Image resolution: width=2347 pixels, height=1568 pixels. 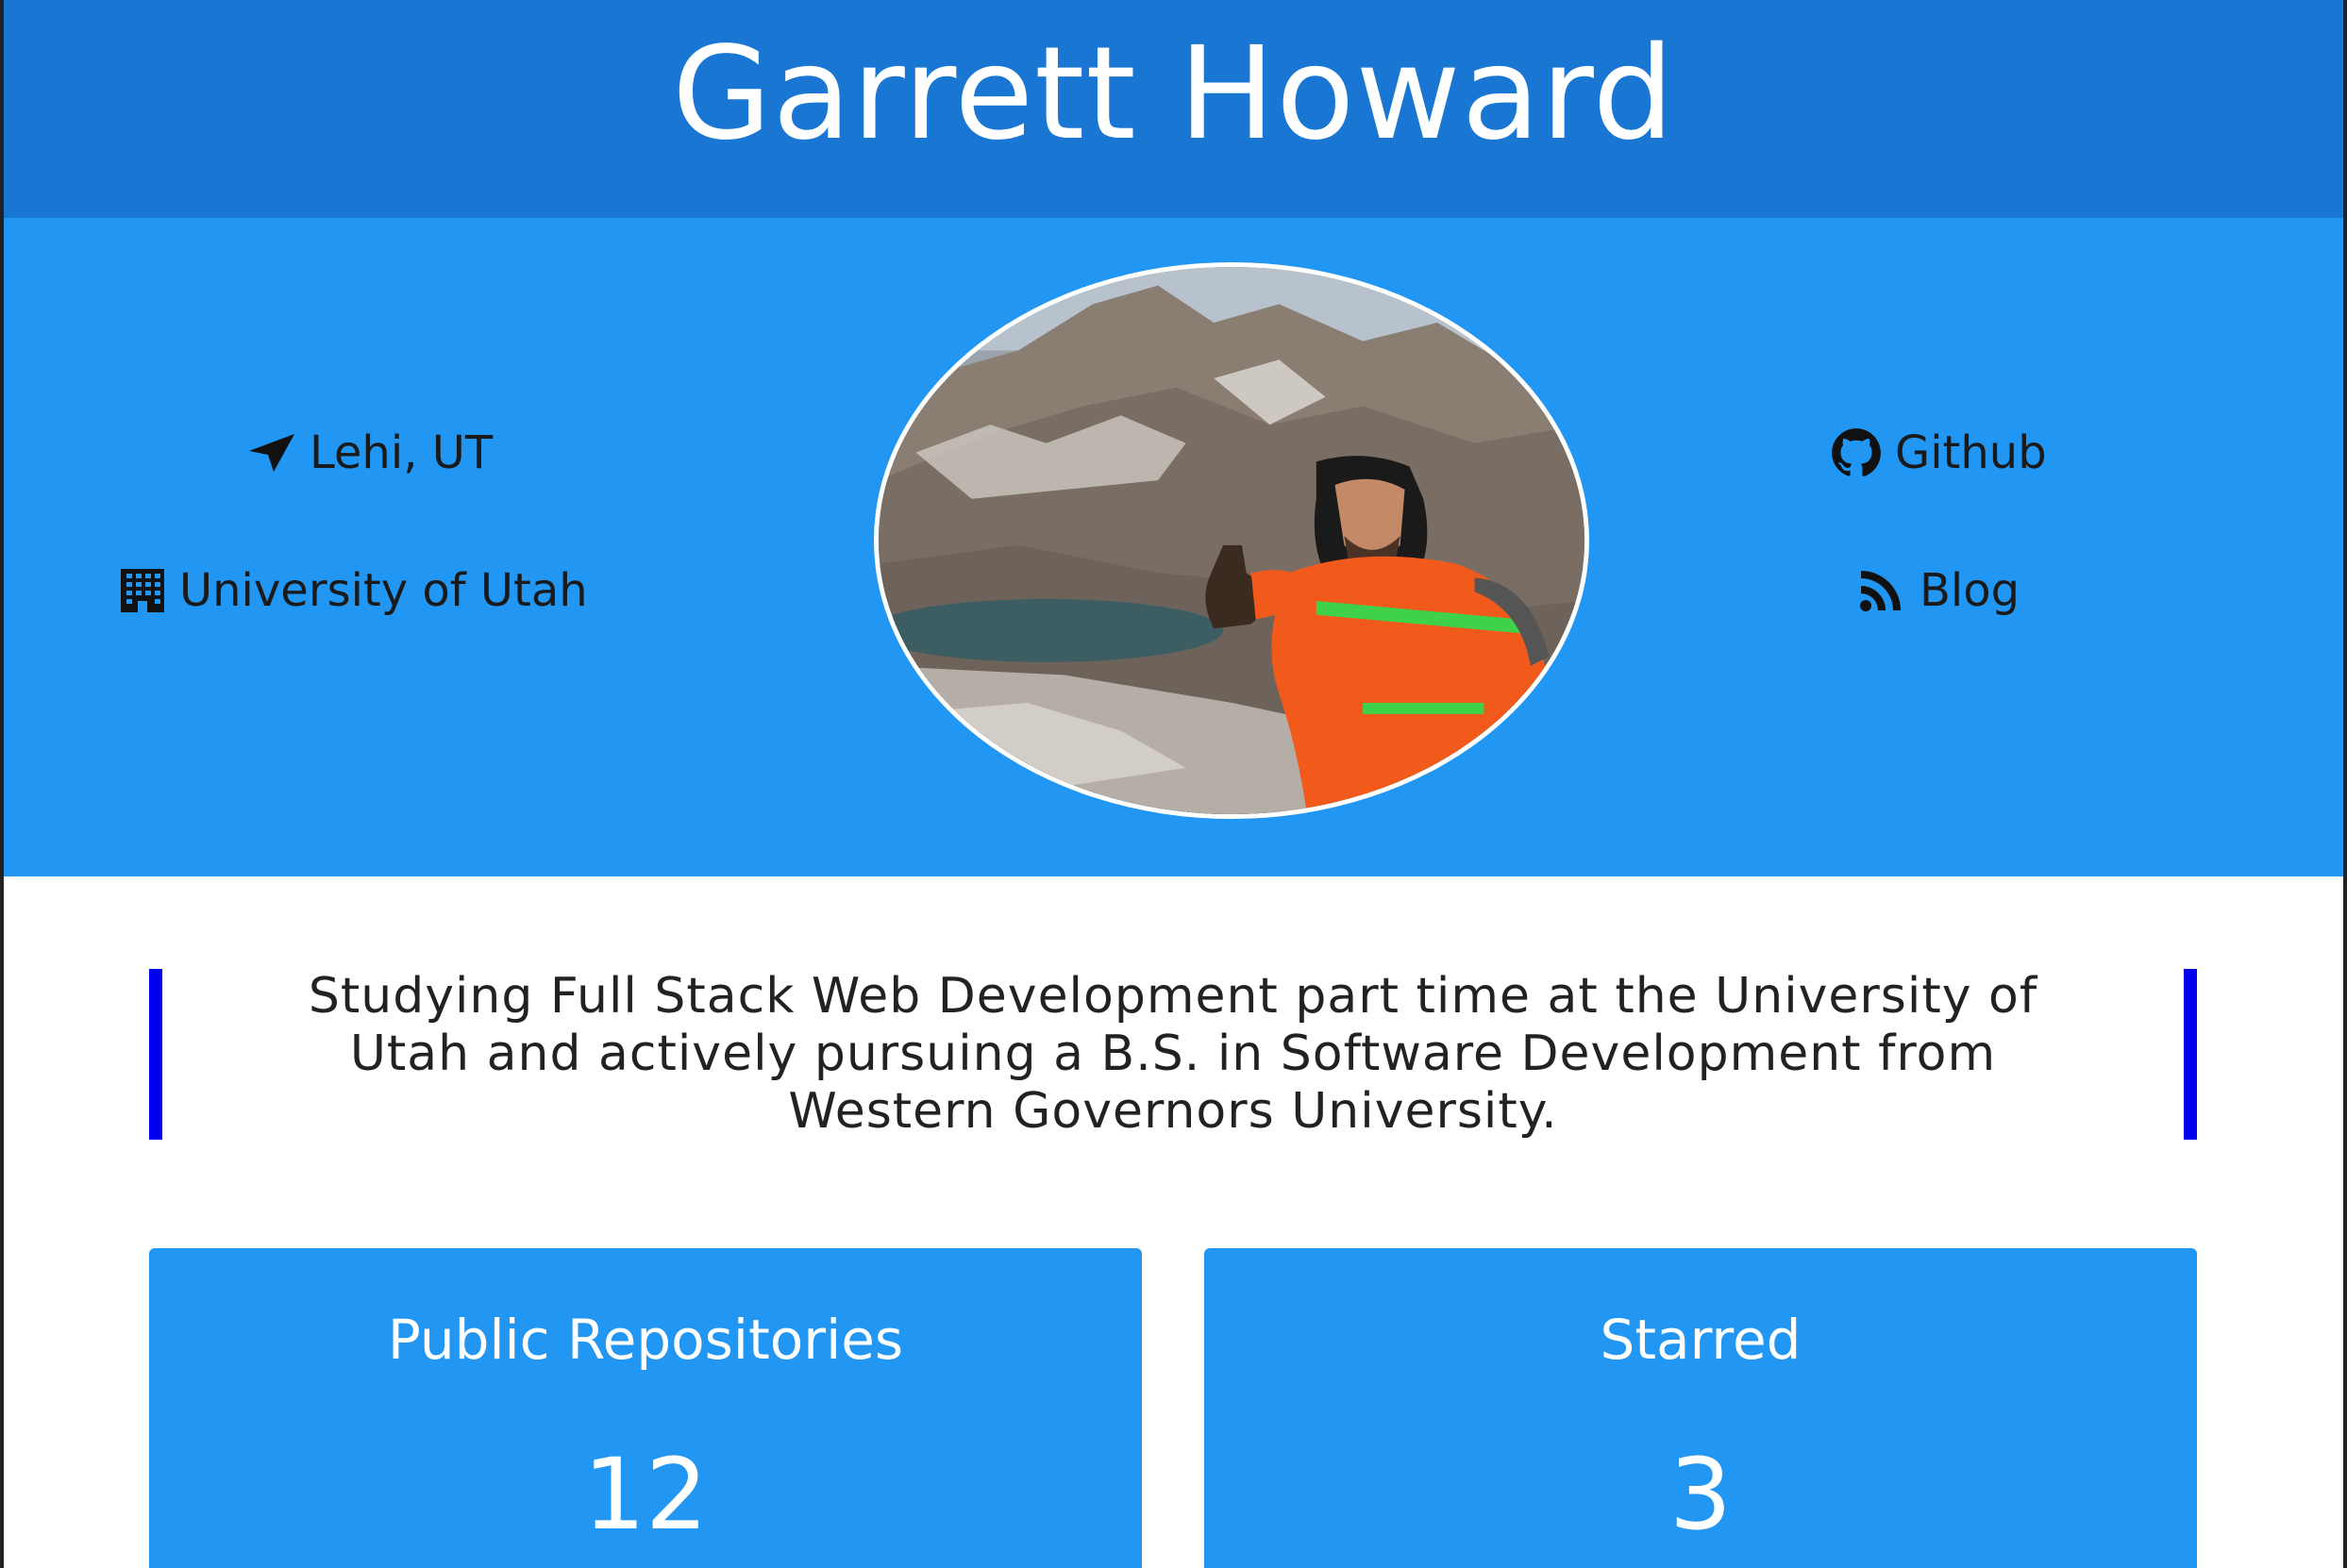 What do you see at coordinates (142, 590) in the screenshot?
I see `building-icon` at bounding box center [142, 590].